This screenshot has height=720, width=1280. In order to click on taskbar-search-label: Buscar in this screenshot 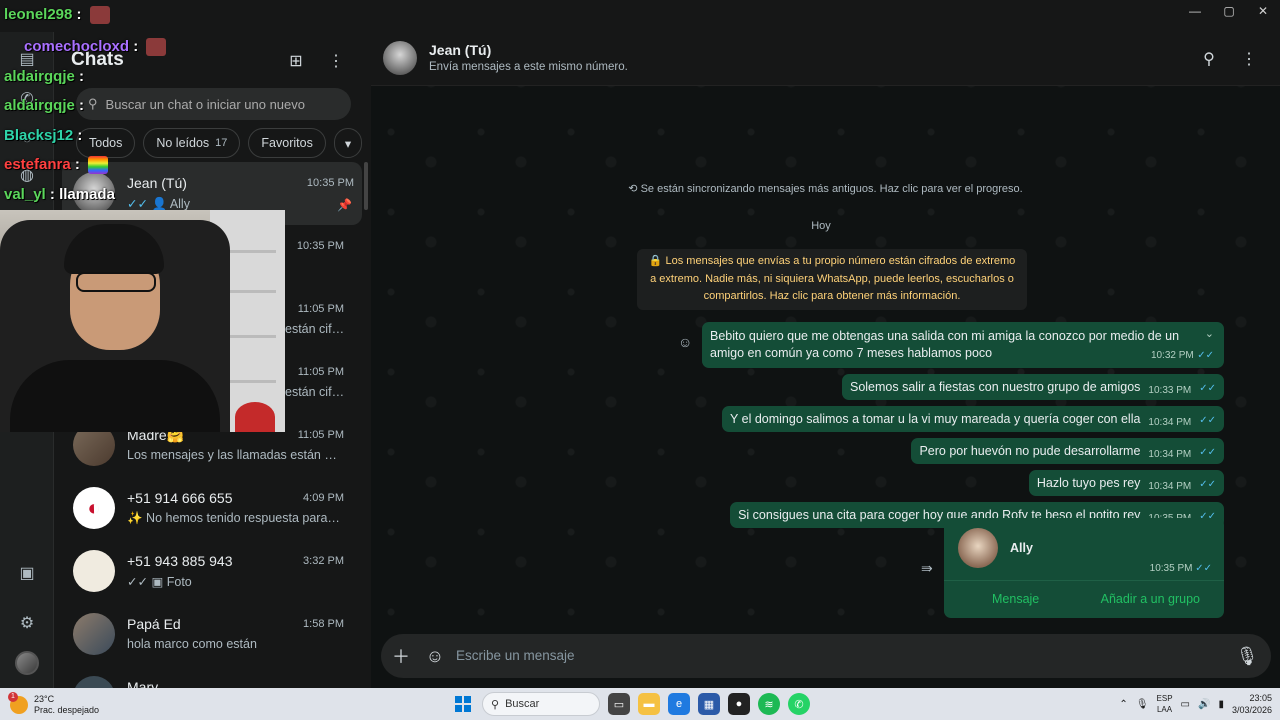, I will do `click(522, 704)`.